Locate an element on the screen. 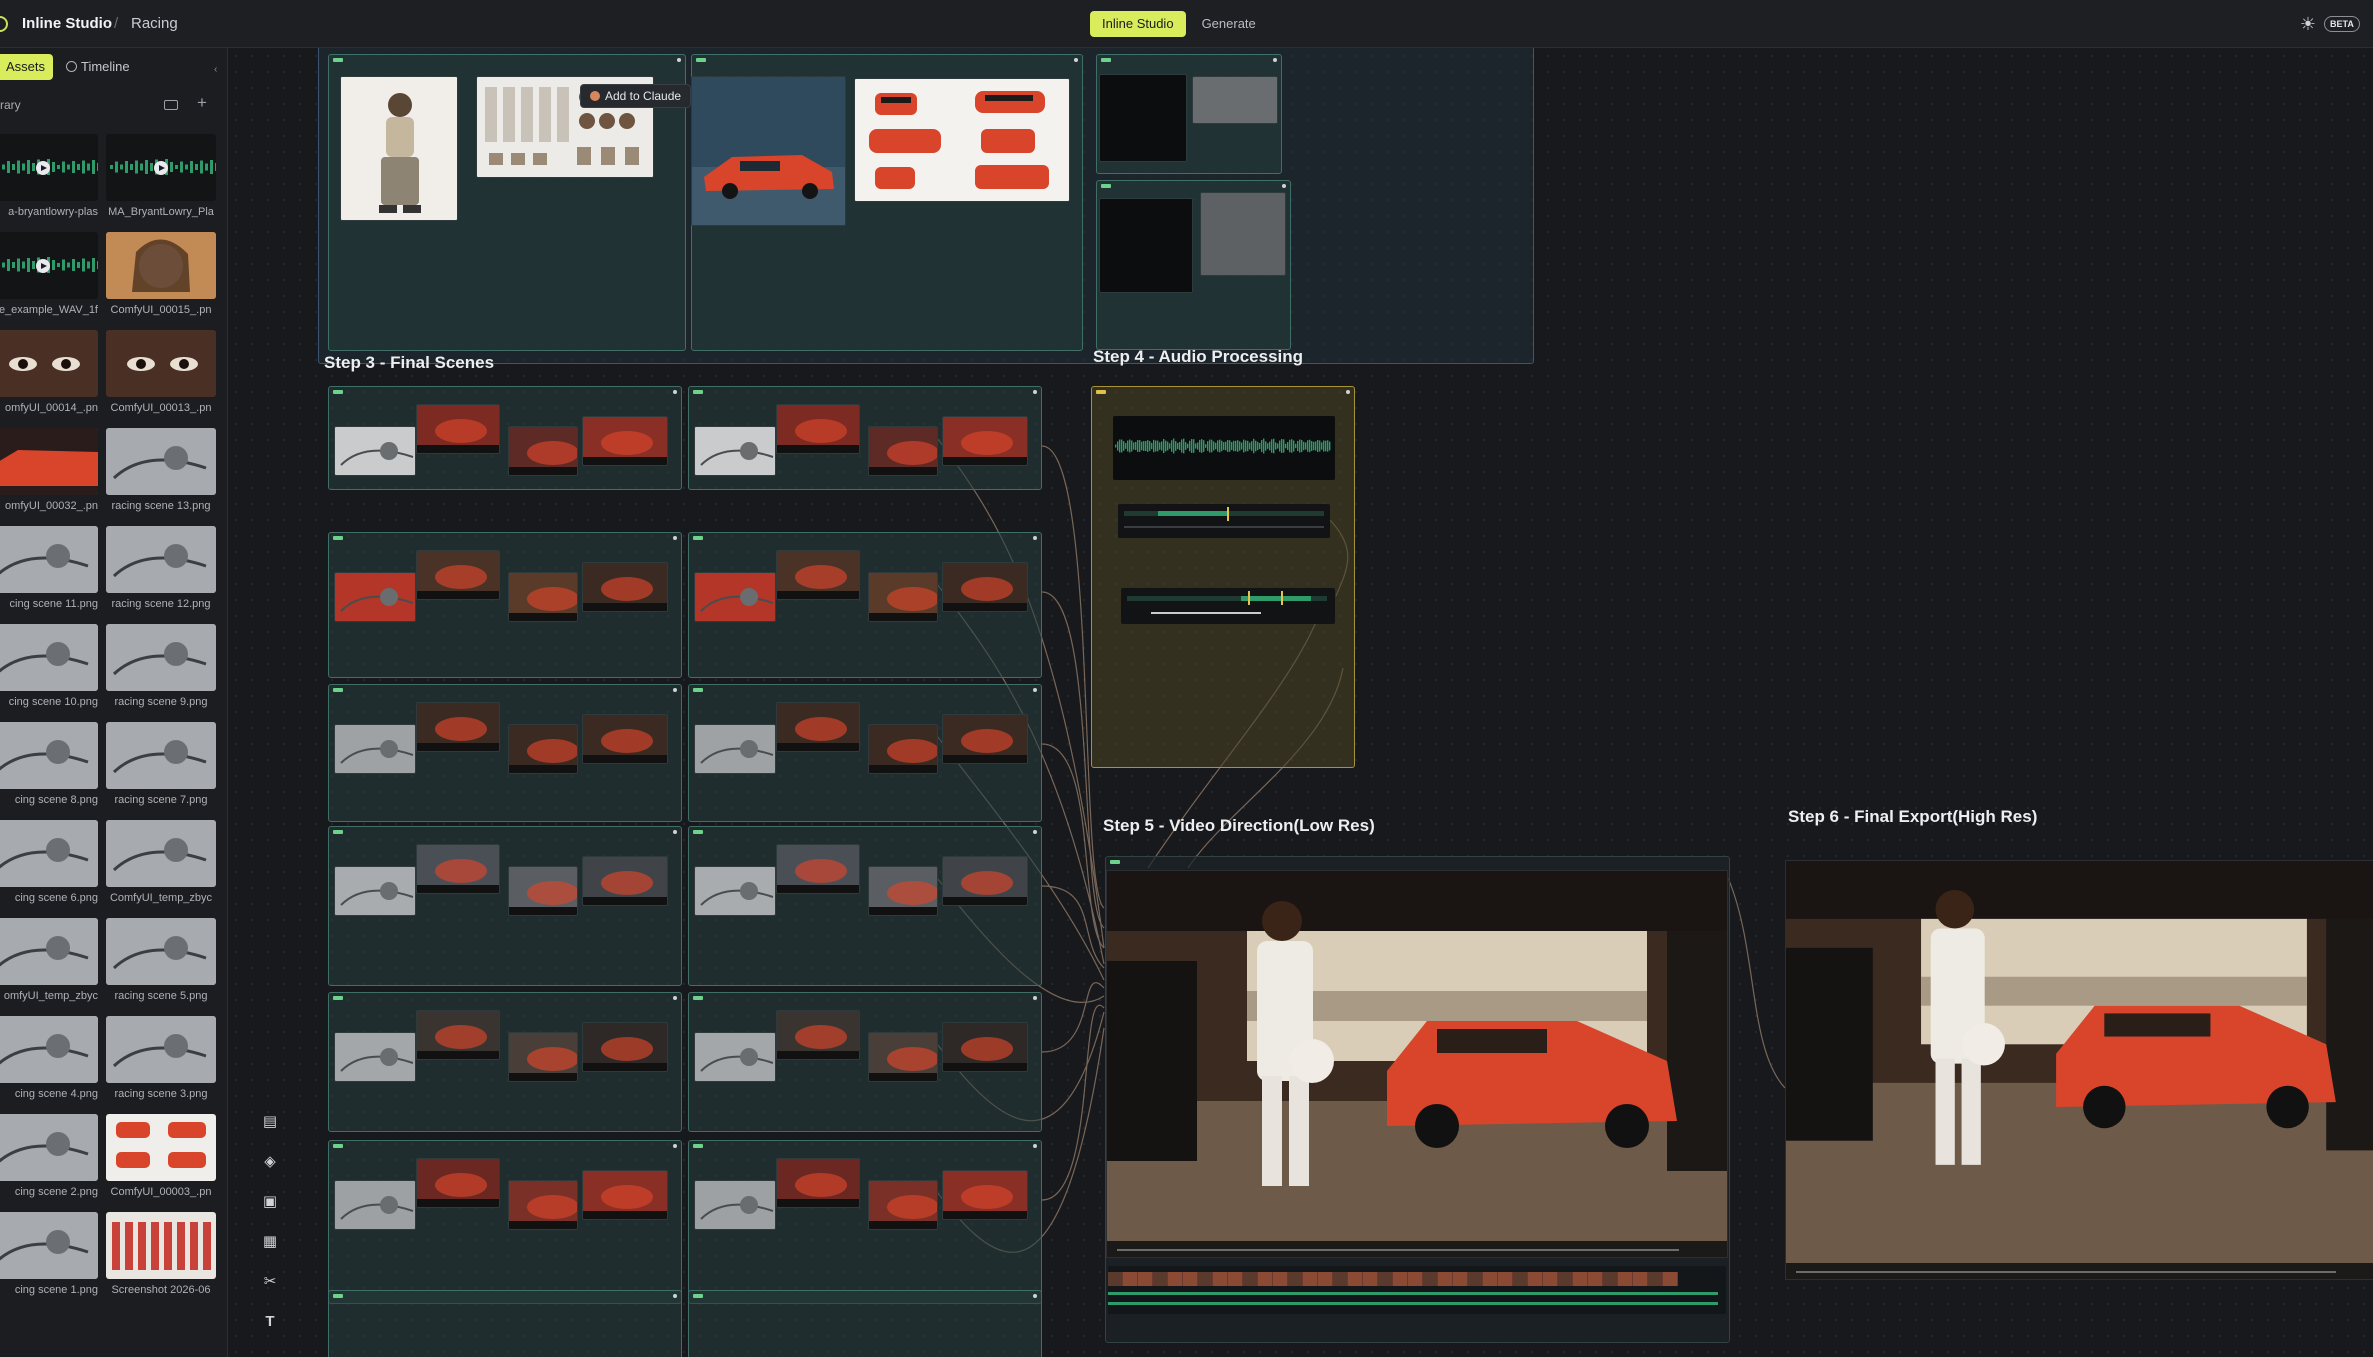 The image size is (2373, 1357). asset-item: ComfyUI_00003_.pn is located at coordinates (161, 1156).